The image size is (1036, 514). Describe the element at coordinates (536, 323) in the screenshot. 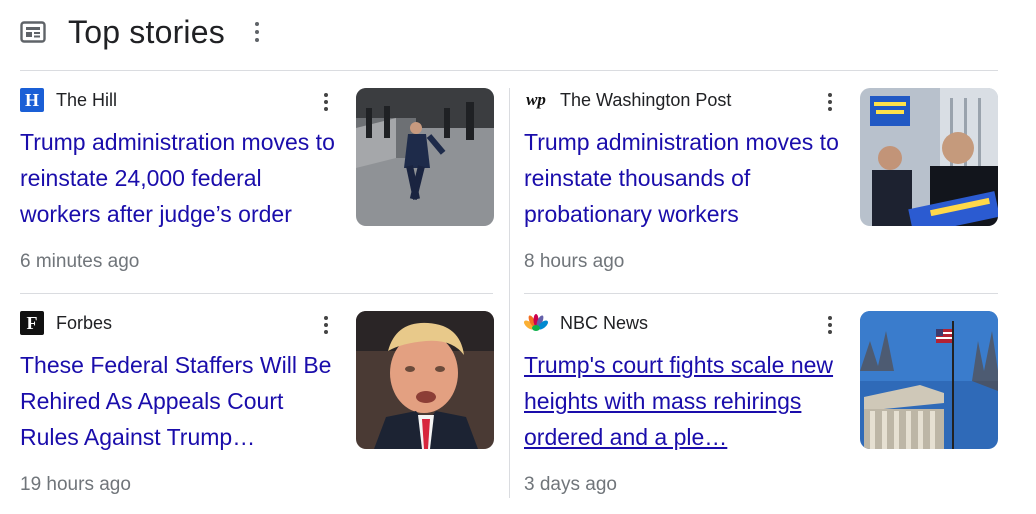

I see `nbc-peacock-logo` at that location.